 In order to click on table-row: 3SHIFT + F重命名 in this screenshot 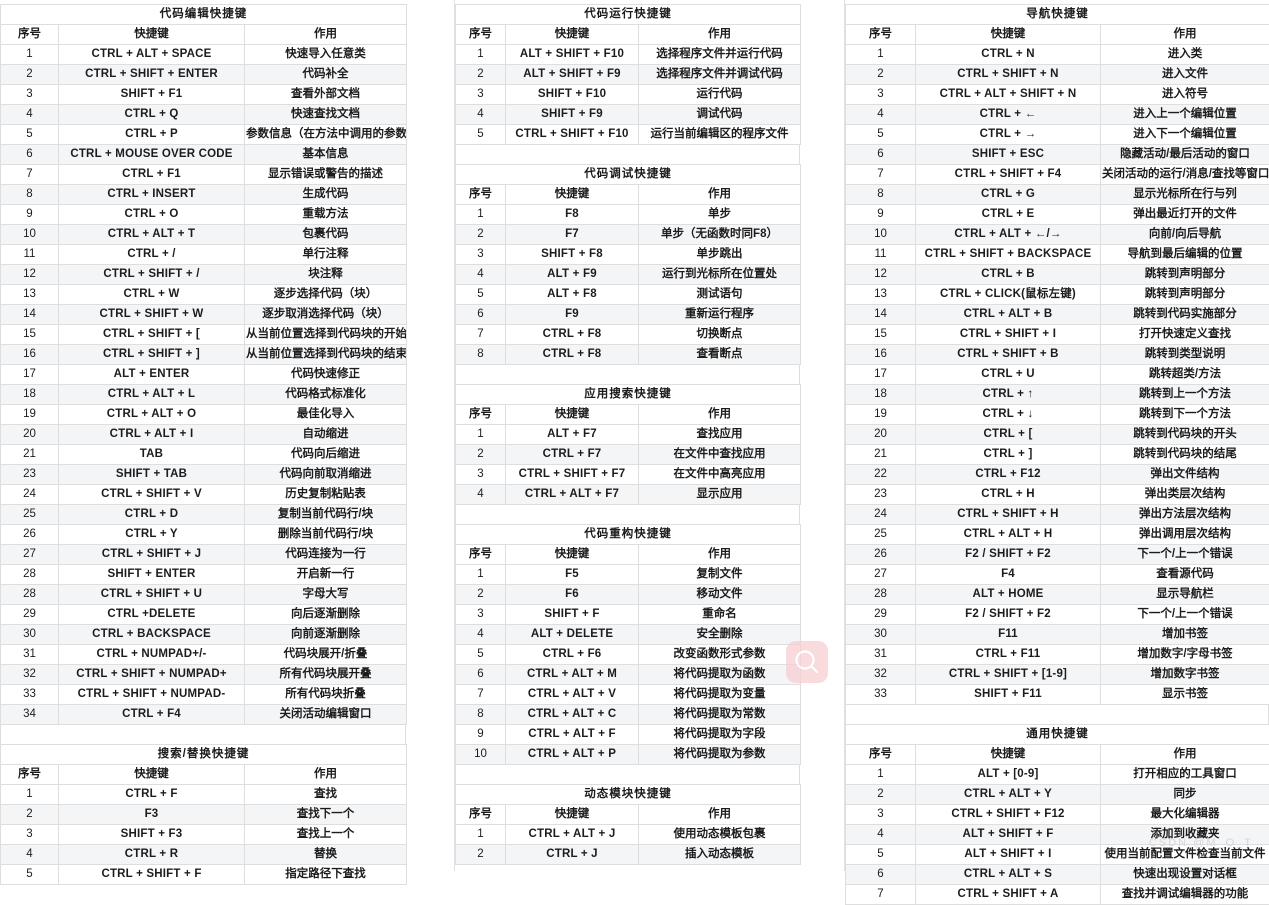, I will do `click(628, 615)`.